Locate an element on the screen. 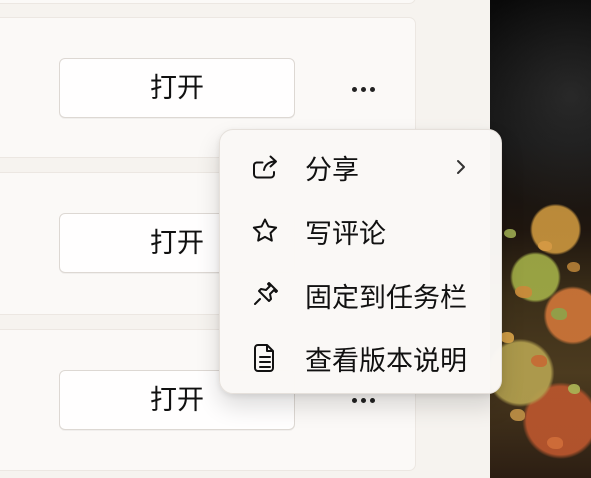 The width and height of the screenshot is (591, 478). menu-item-review: 写评论 is located at coordinates (360, 231).